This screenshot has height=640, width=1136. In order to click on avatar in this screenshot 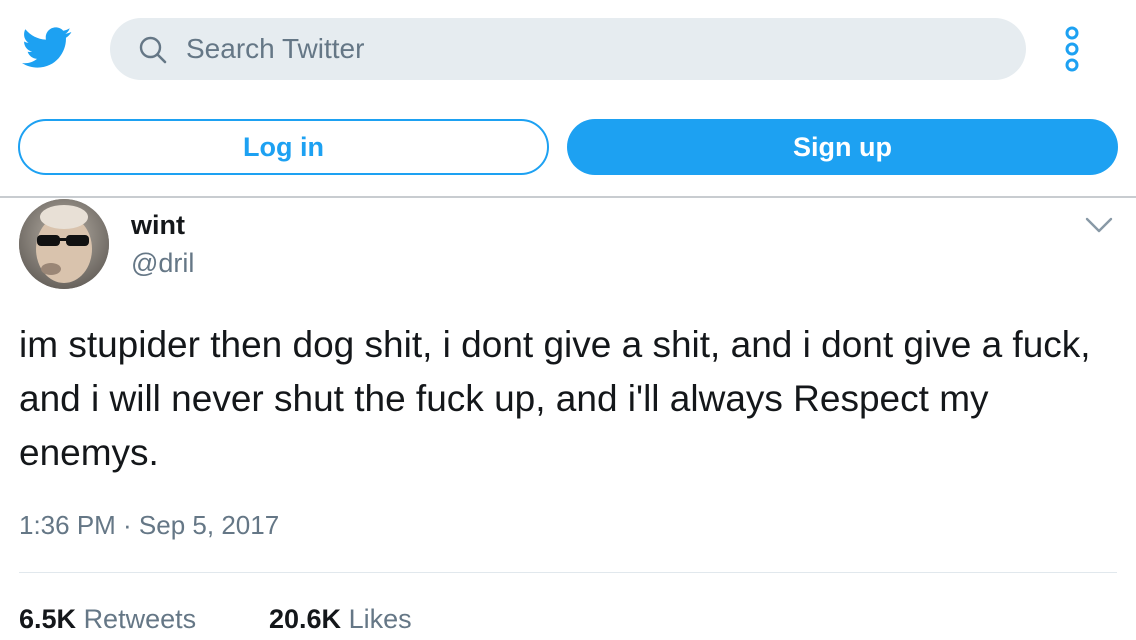, I will do `click(64, 244)`.